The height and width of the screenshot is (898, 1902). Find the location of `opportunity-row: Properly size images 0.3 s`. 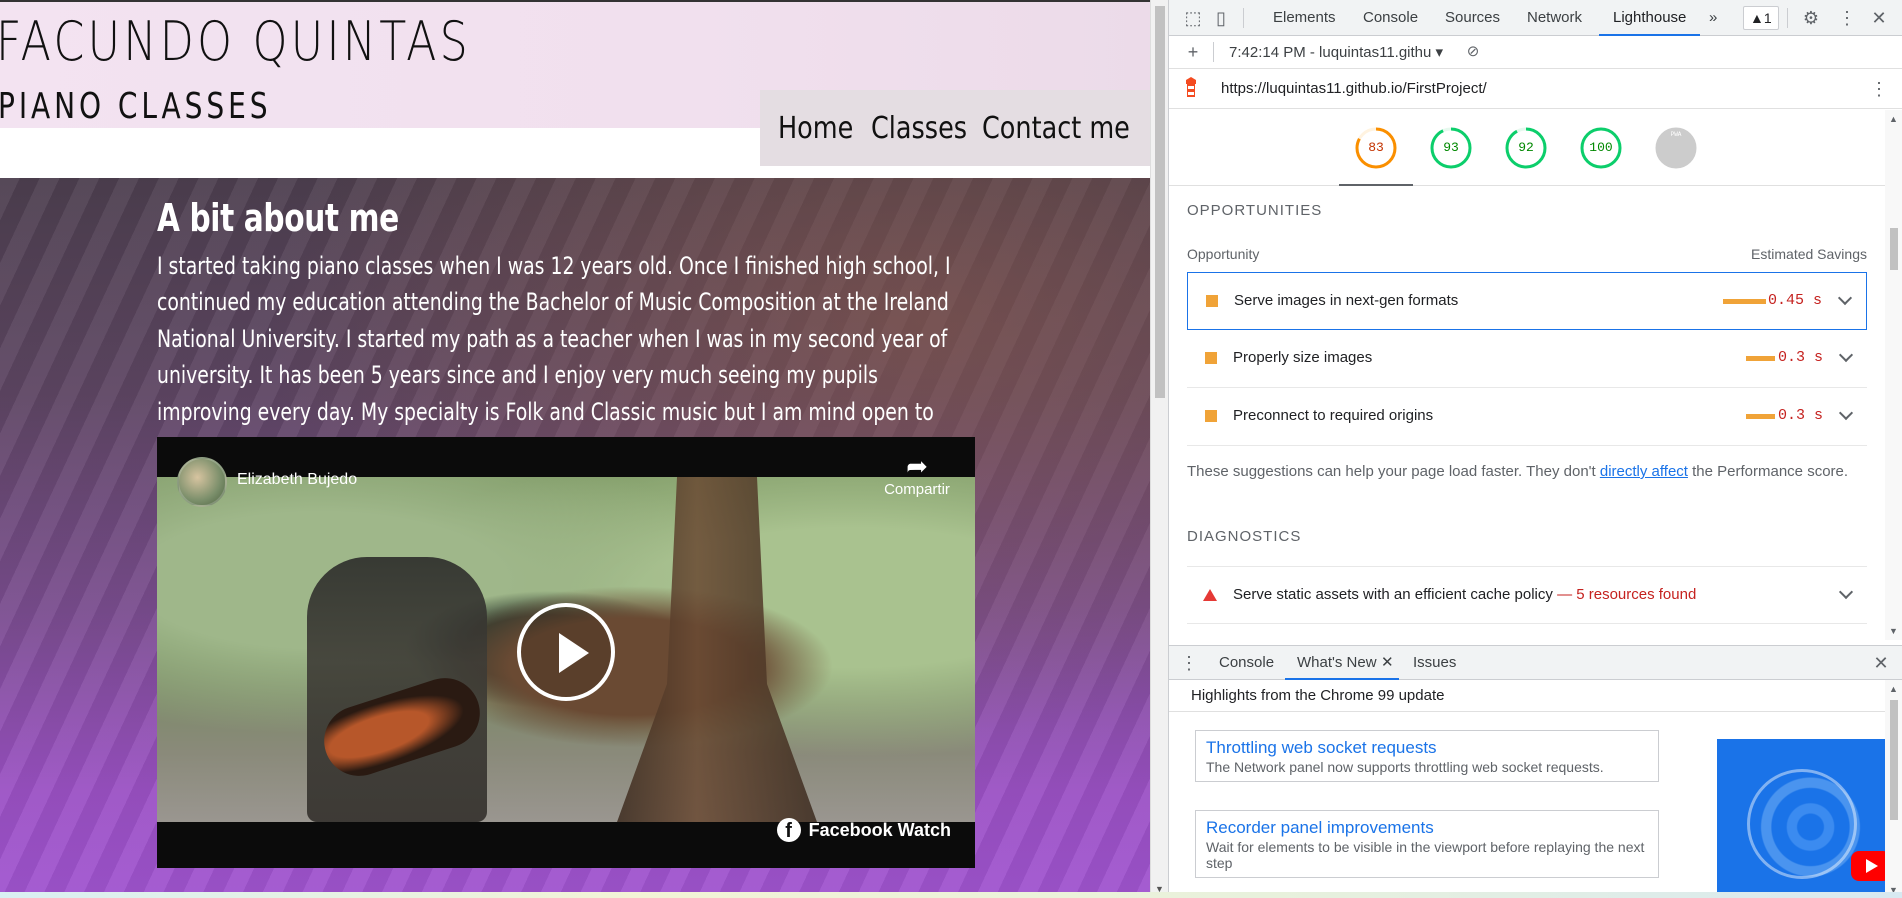

opportunity-row: Properly size images 0.3 s is located at coordinates (1527, 359).